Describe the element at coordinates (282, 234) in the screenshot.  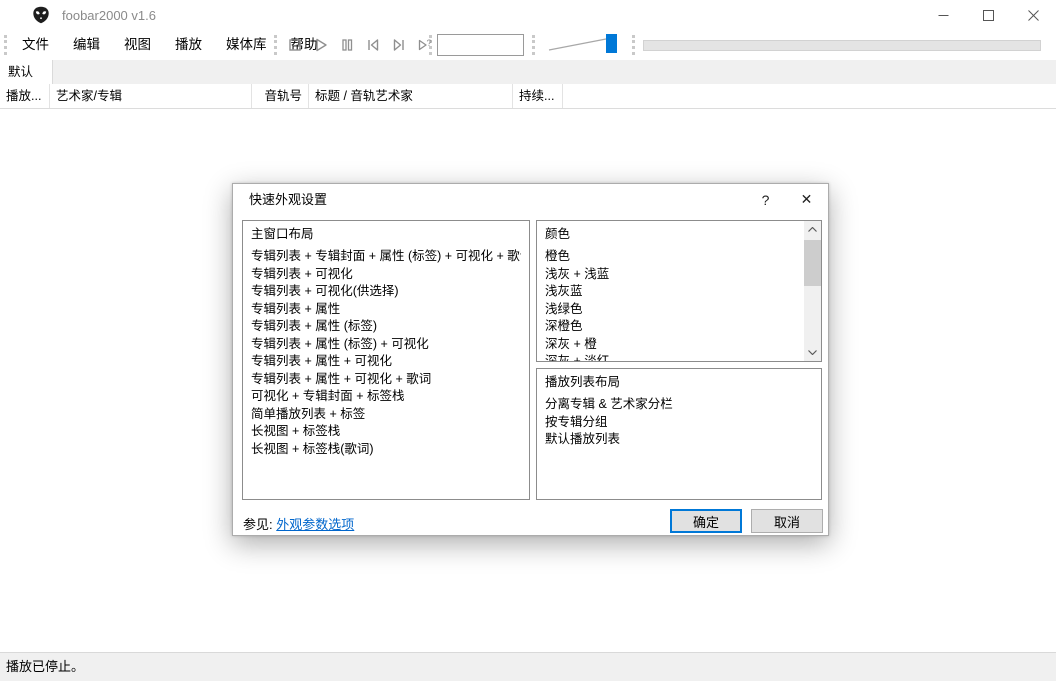
I see `main-layout-header: 主窗口布局` at that location.